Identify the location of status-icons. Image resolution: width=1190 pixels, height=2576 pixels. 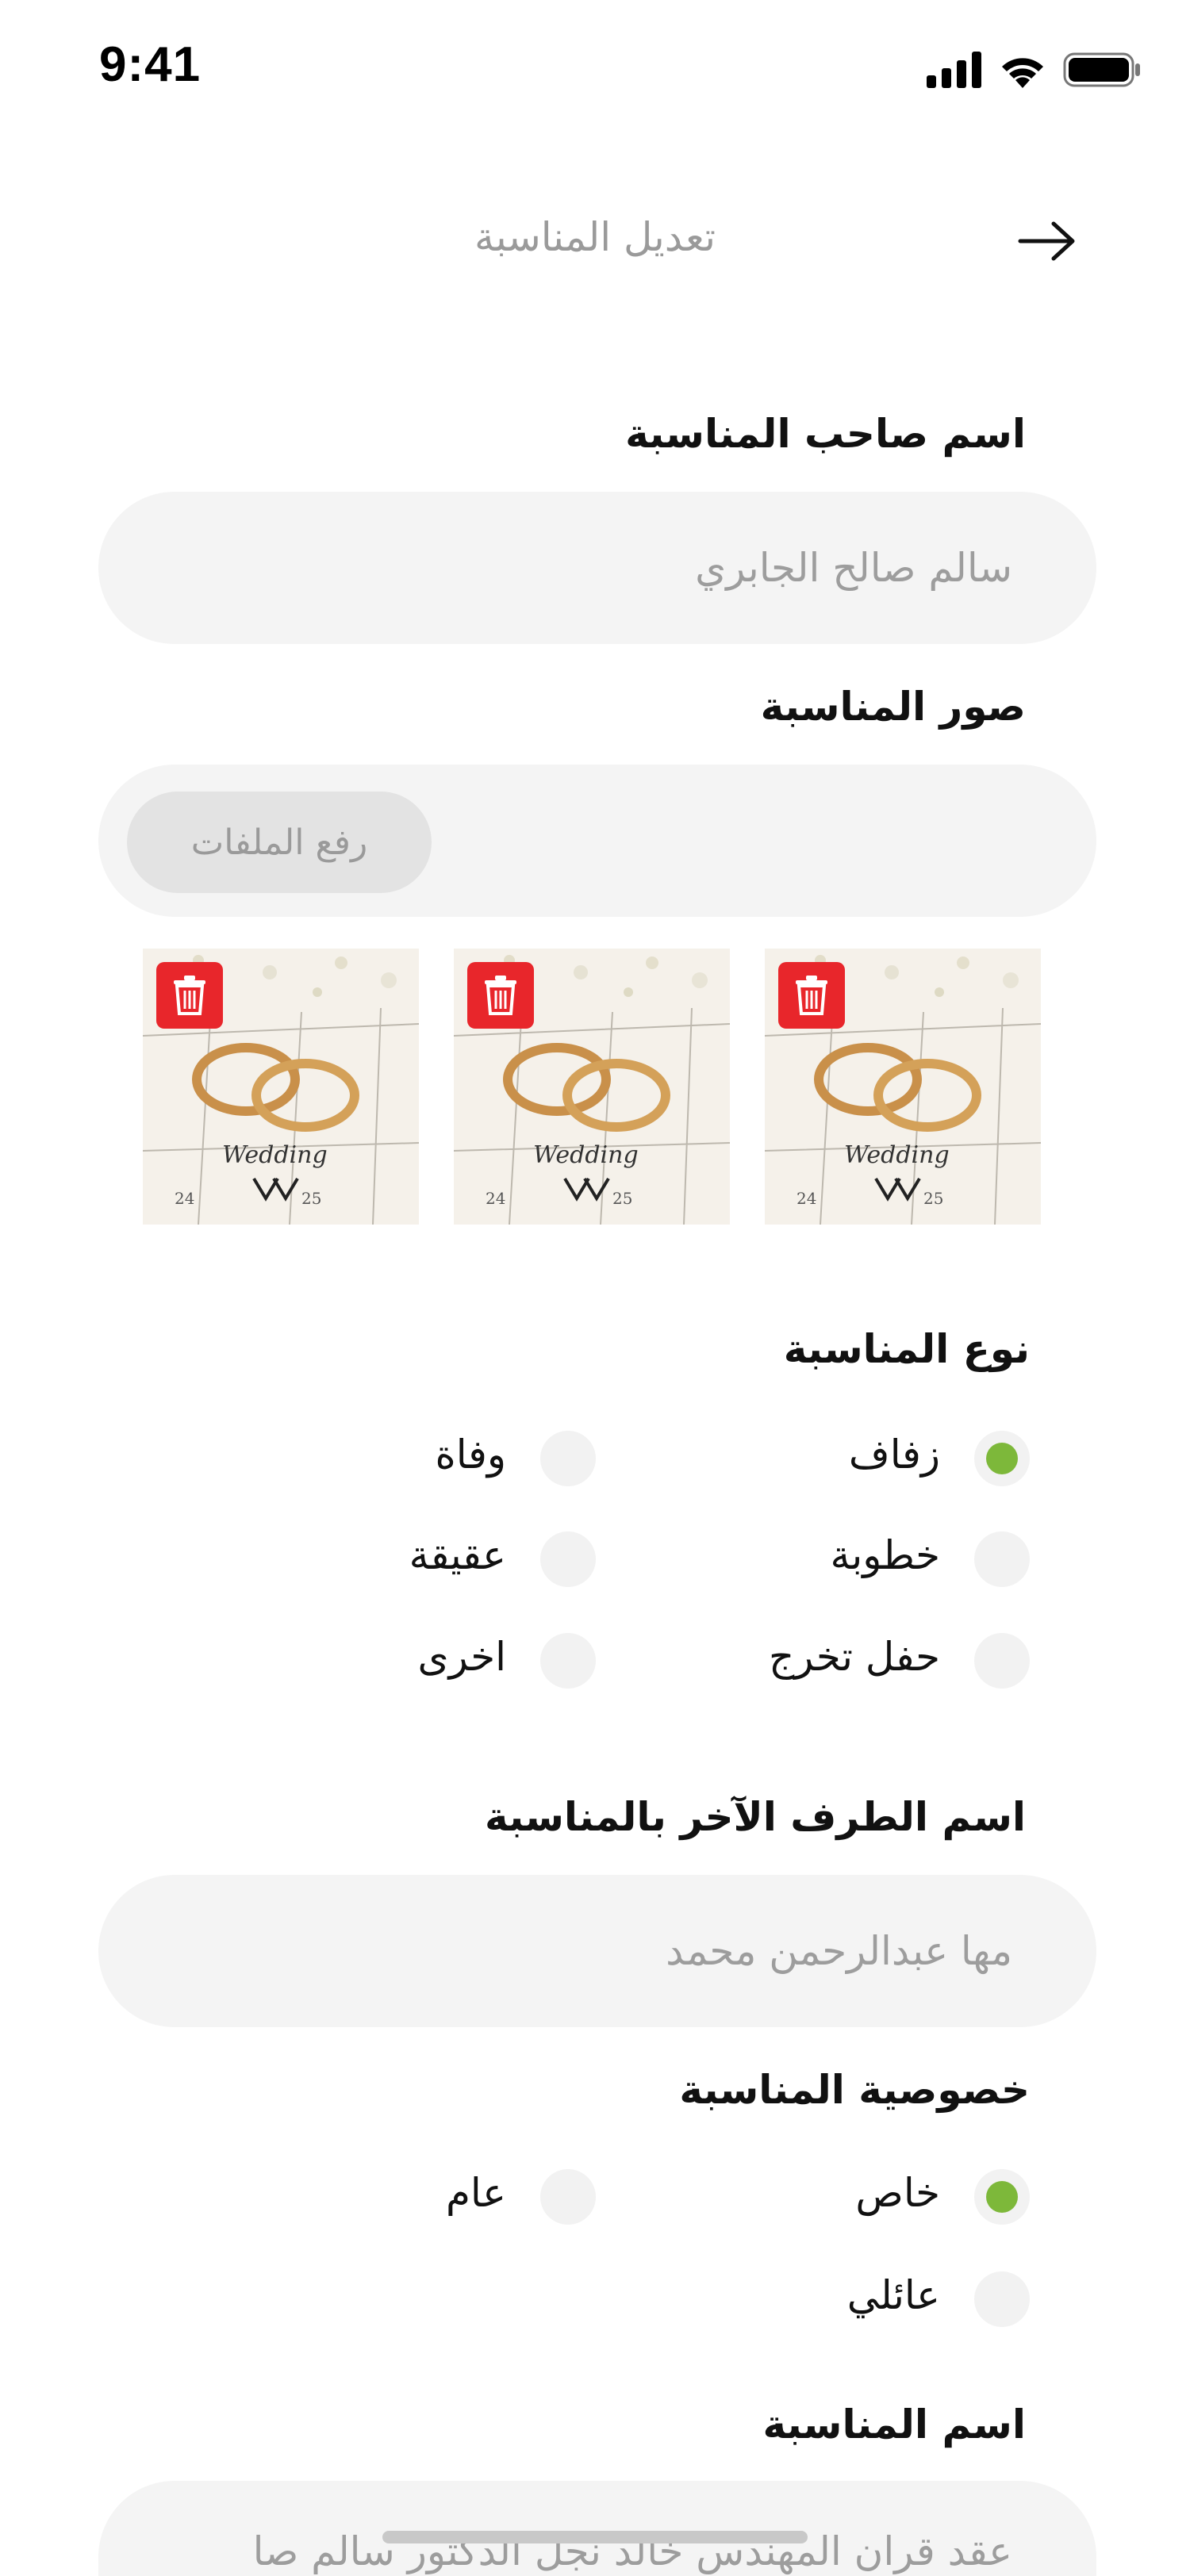
(1034, 70).